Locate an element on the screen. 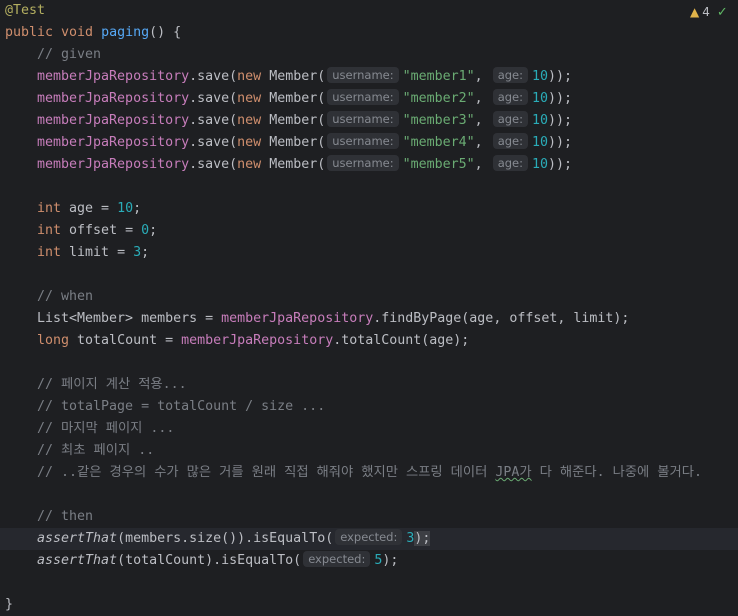 This screenshot has width=738, height=616. variable-declaration: int offset = 0; is located at coordinates (97, 230).